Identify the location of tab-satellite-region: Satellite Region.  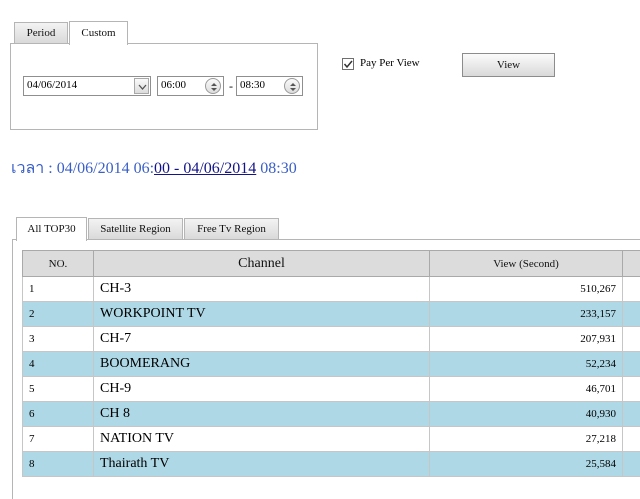
(135, 229).